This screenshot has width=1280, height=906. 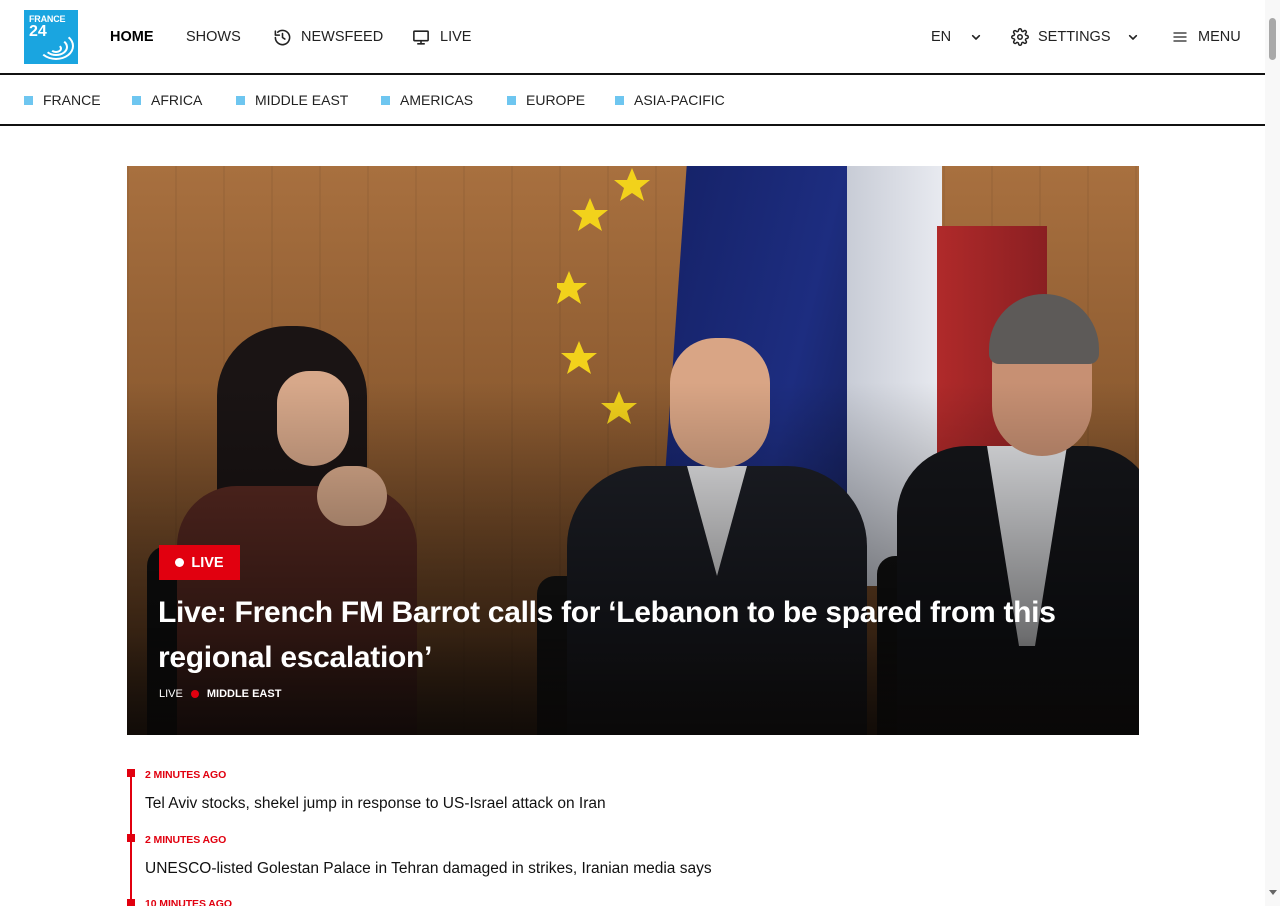 I want to click on hamburger-icon, so click(x=1180, y=37).